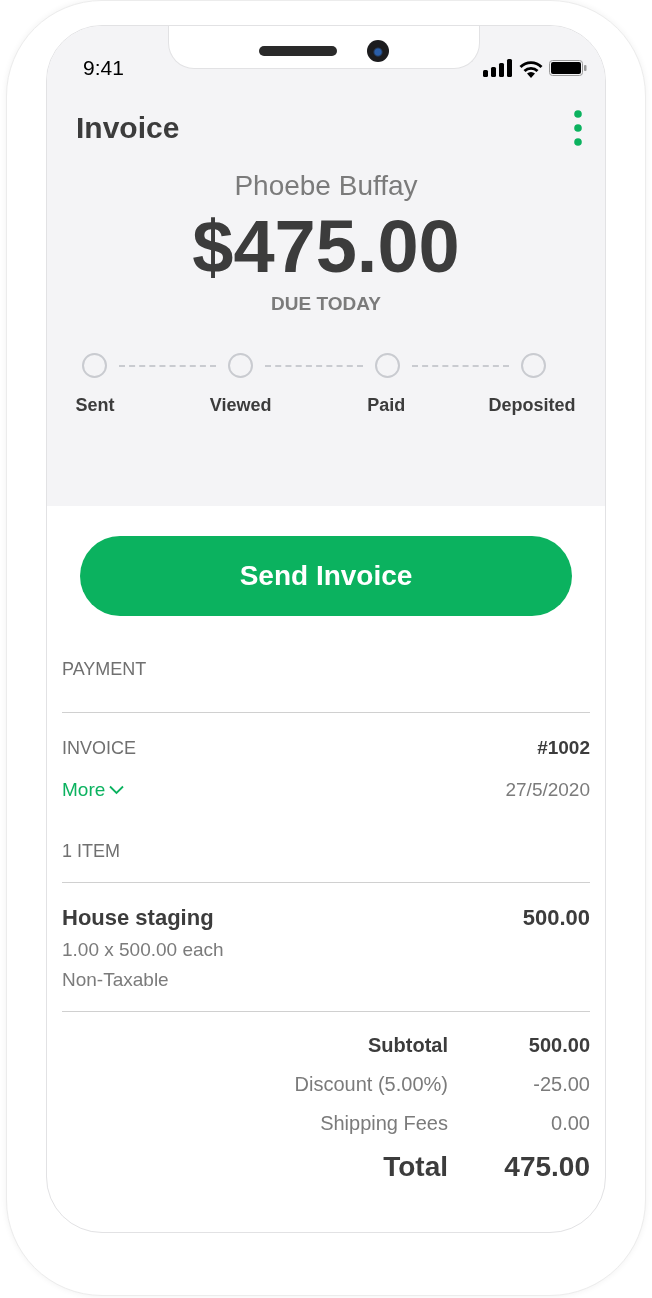 The width and height of the screenshot is (652, 1298). What do you see at coordinates (547, 790) in the screenshot?
I see `invoice-date: 27/5/2020` at bounding box center [547, 790].